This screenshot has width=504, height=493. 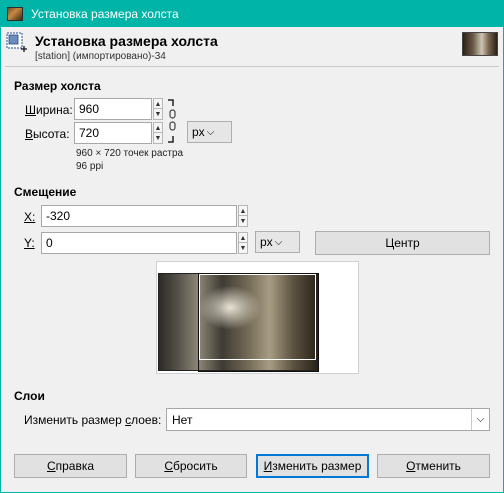 I want to click on window-title: Установка размера холста, so click(x=105, y=13).